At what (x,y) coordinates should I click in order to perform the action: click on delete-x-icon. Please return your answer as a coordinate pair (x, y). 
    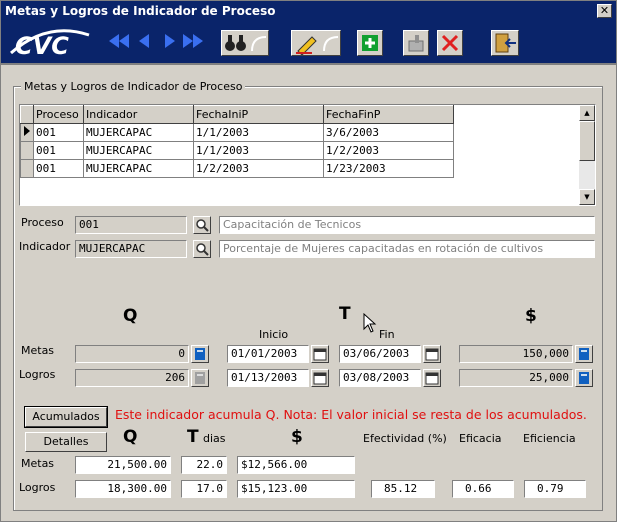
    Looking at the image, I should click on (450, 43).